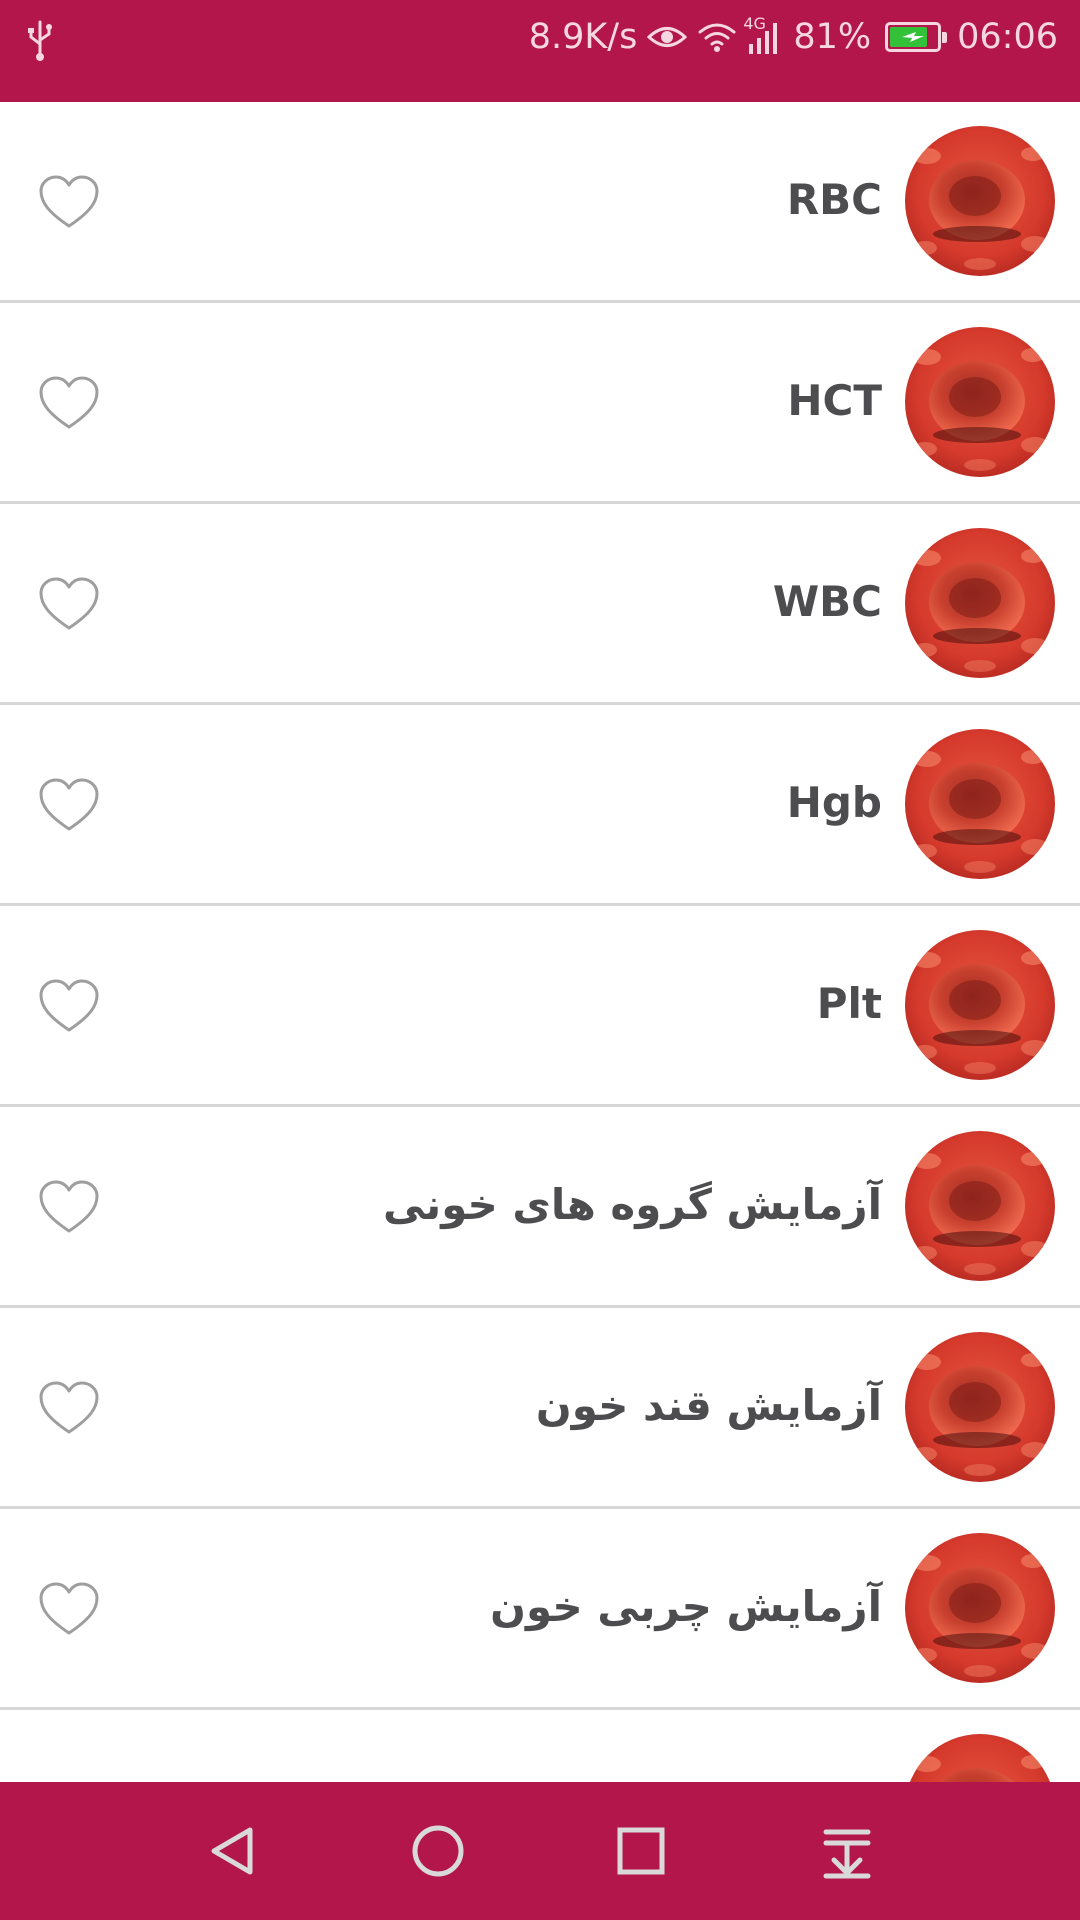 This screenshot has height=1920, width=1080. What do you see at coordinates (540, 1006) in the screenshot?
I see `list-item: Plt` at bounding box center [540, 1006].